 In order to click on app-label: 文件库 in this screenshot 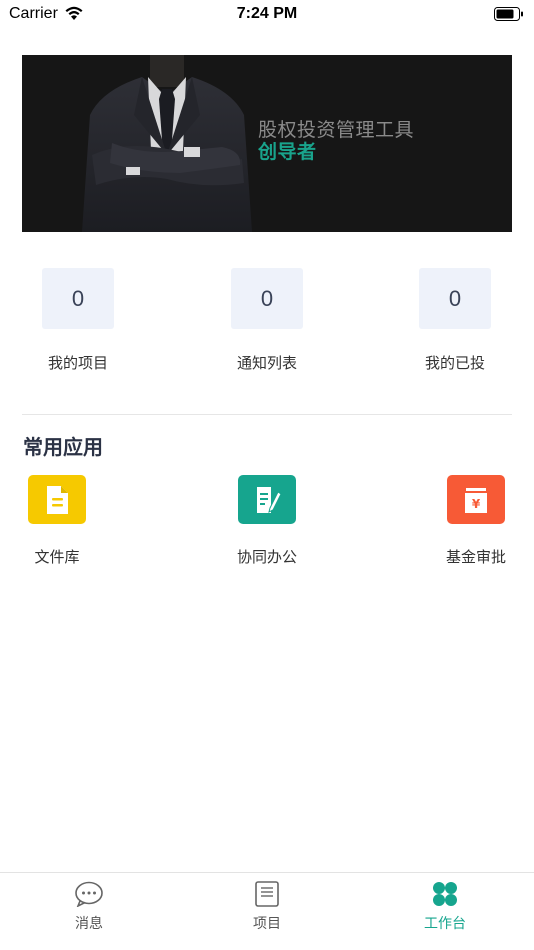, I will do `click(57, 557)`.